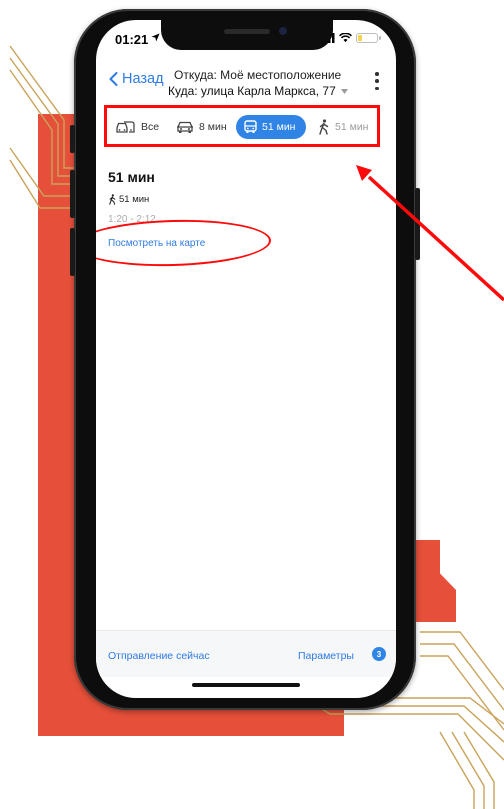  What do you see at coordinates (72, 252) in the screenshot?
I see `phone-volume-down-button` at bounding box center [72, 252].